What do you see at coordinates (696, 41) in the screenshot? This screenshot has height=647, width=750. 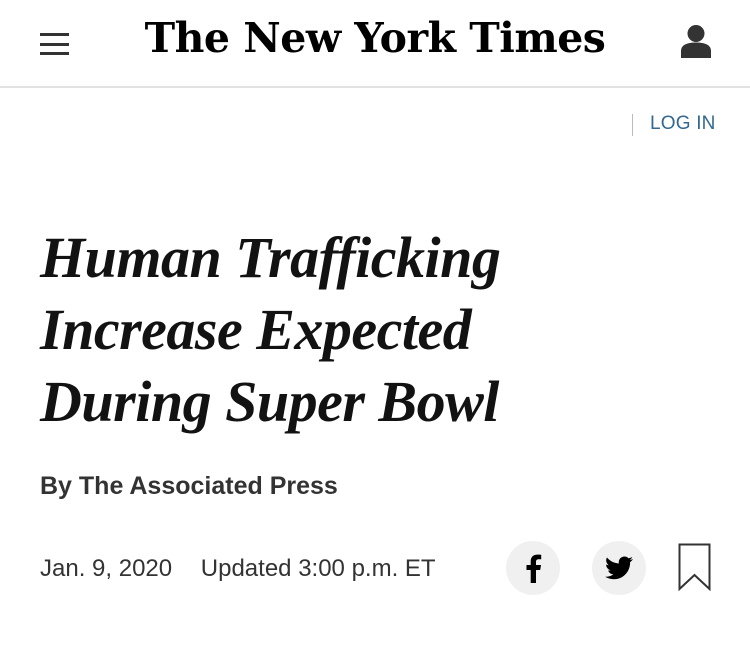 I see `user-icon` at bounding box center [696, 41].